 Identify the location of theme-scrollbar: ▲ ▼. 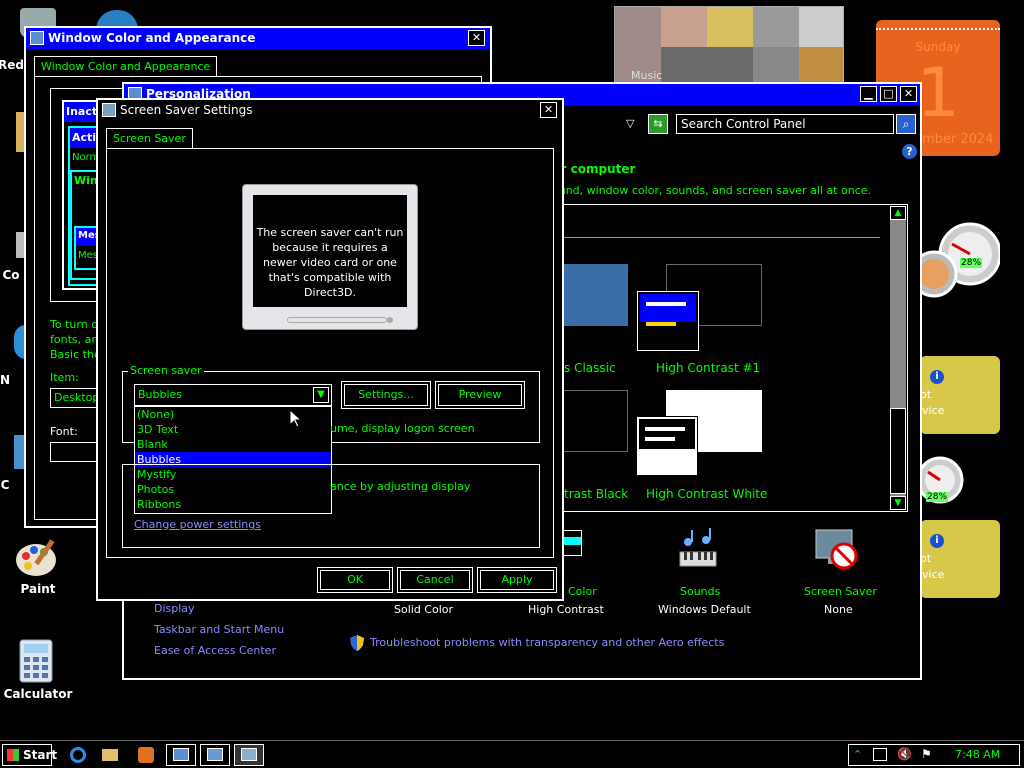
(898, 358).